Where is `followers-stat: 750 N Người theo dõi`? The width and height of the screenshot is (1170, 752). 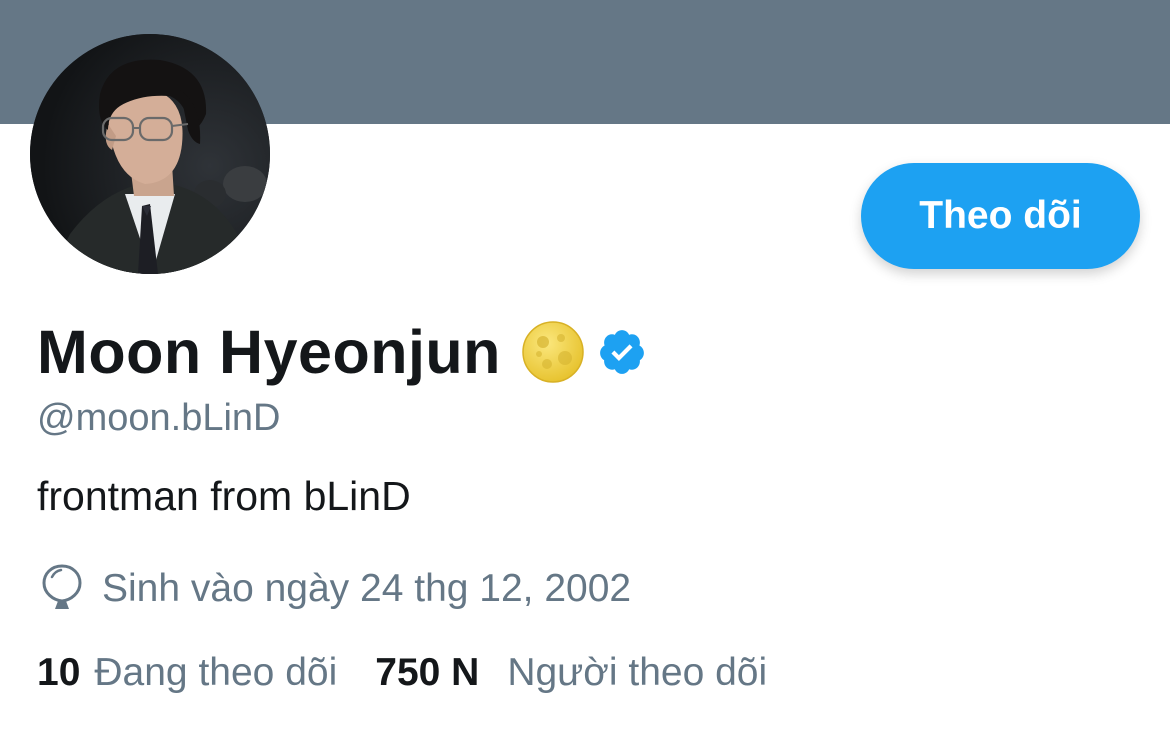
followers-stat: 750 N Người theo dõi is located at coordinates (571, 673).